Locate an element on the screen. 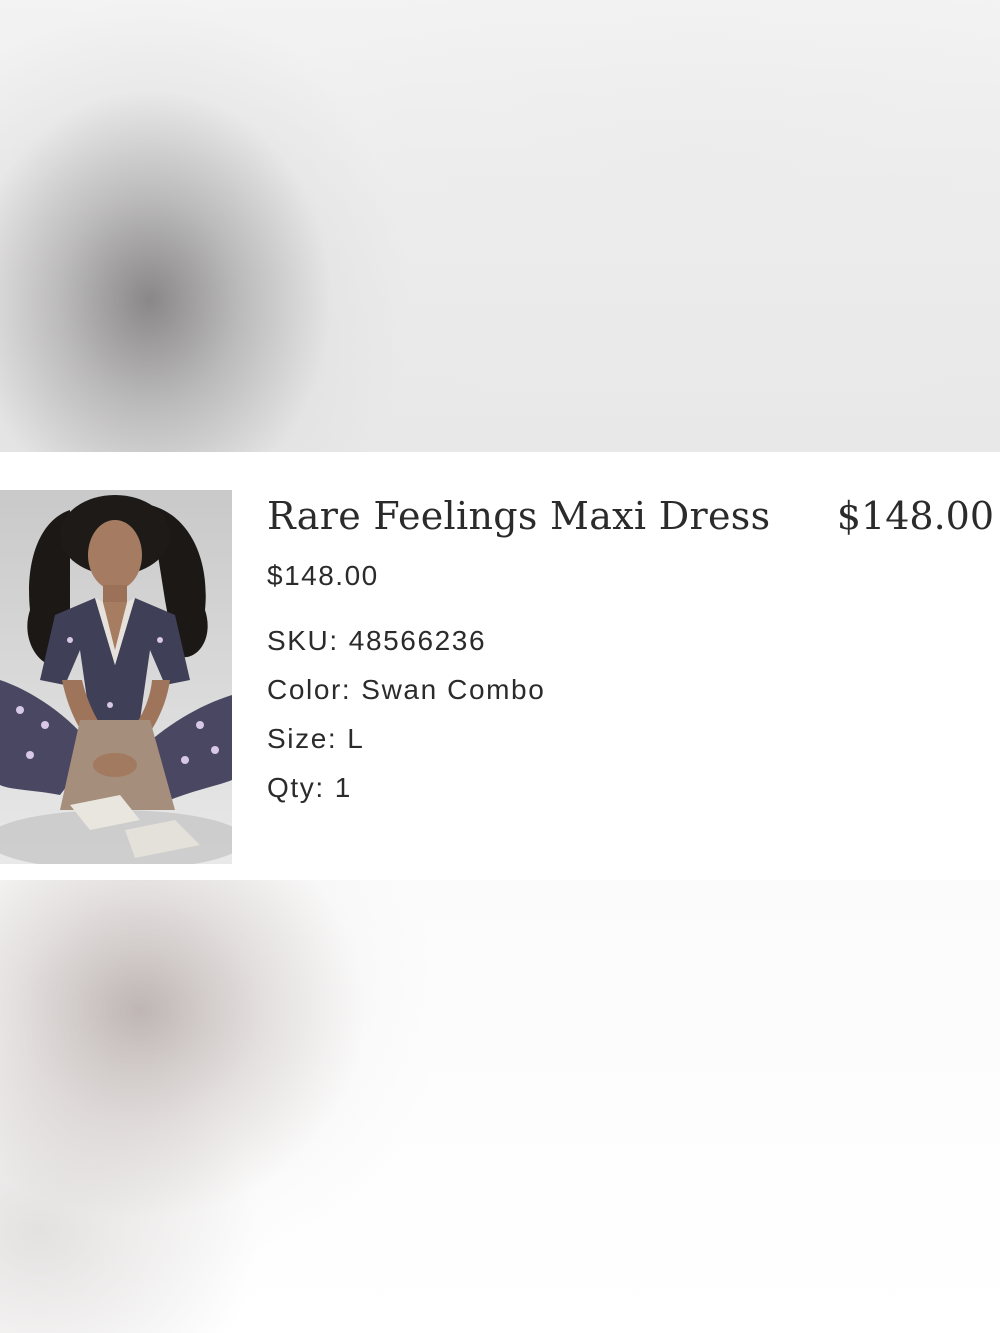  size-row: Size: L is located at coordinates (518, 738).